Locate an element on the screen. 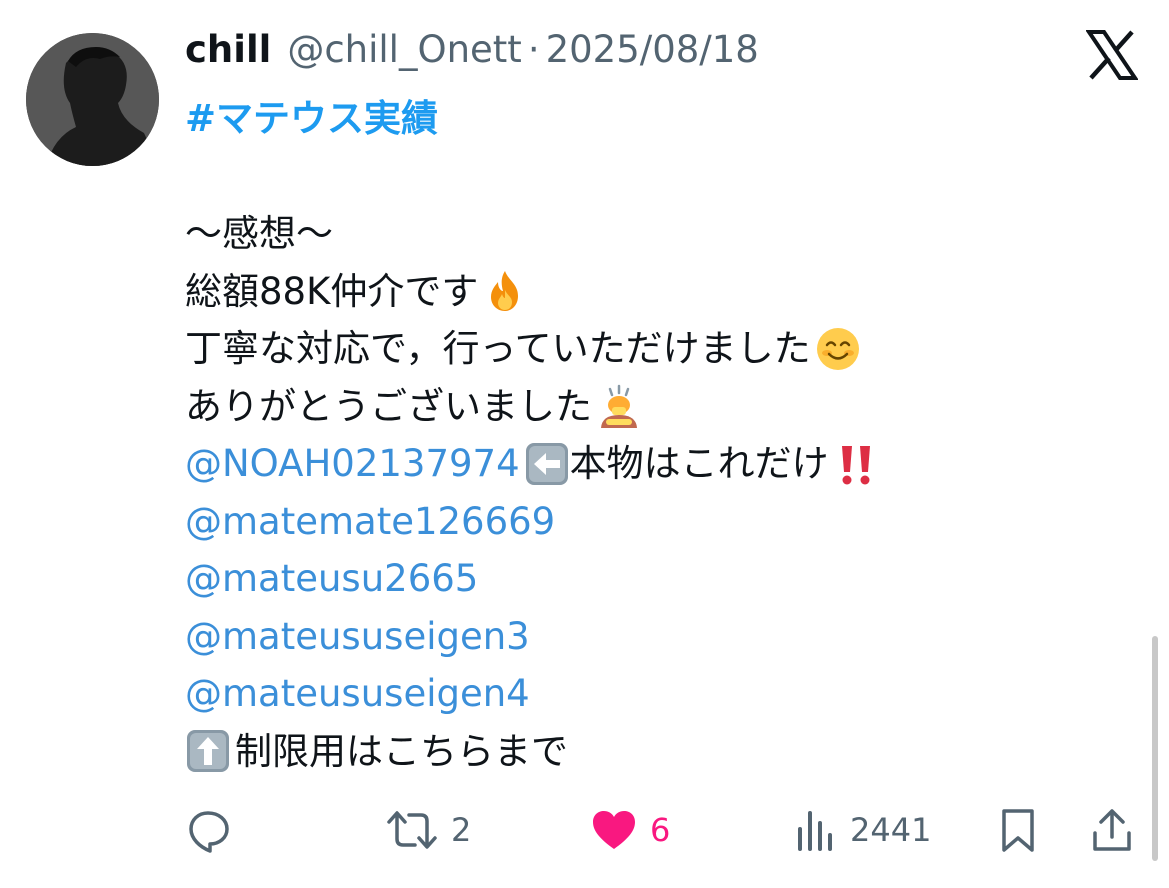 The height and width of the screenshot is (888, 1169). share-button is located at coordinates (1112, 830).